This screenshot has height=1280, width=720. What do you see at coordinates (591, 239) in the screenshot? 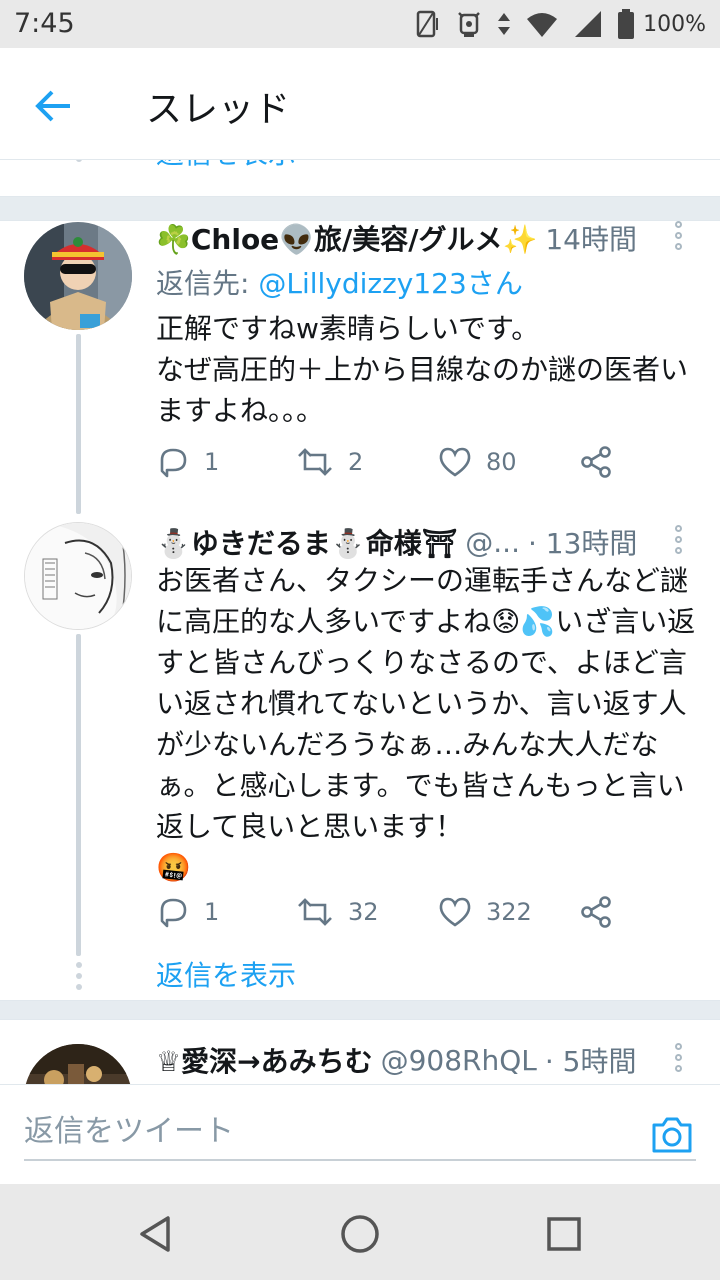
I see `tweet-time: 14時間` at bounding box center [591, 239].